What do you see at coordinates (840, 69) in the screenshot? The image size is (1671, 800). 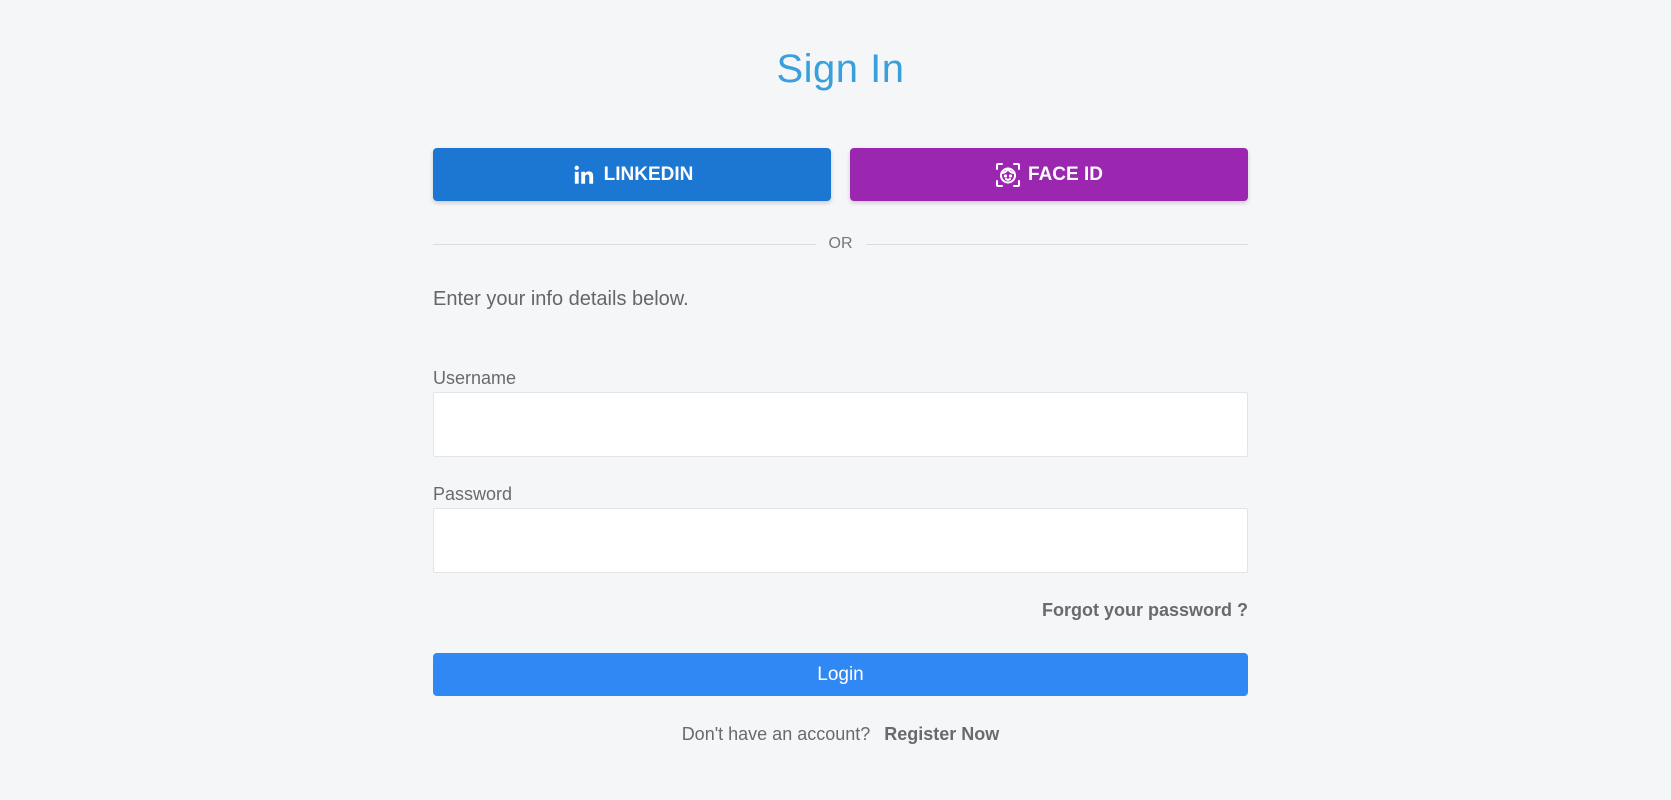 I see `page-title: Sign In` at bounding box center [840, 69].